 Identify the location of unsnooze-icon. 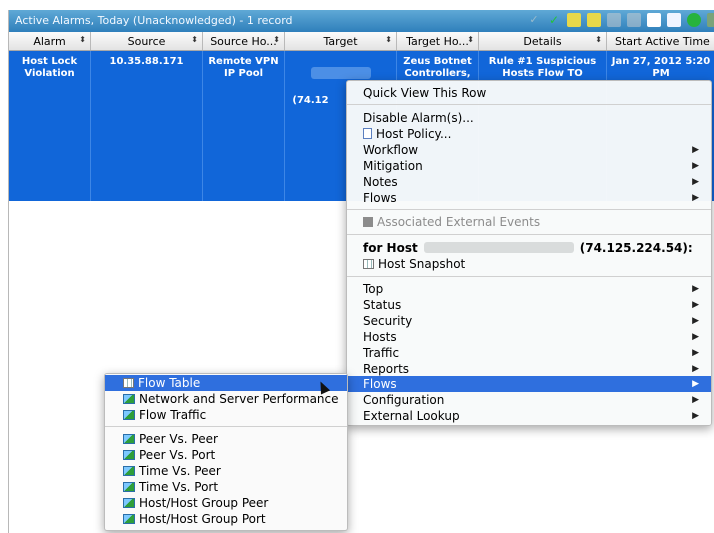
(594, 20).